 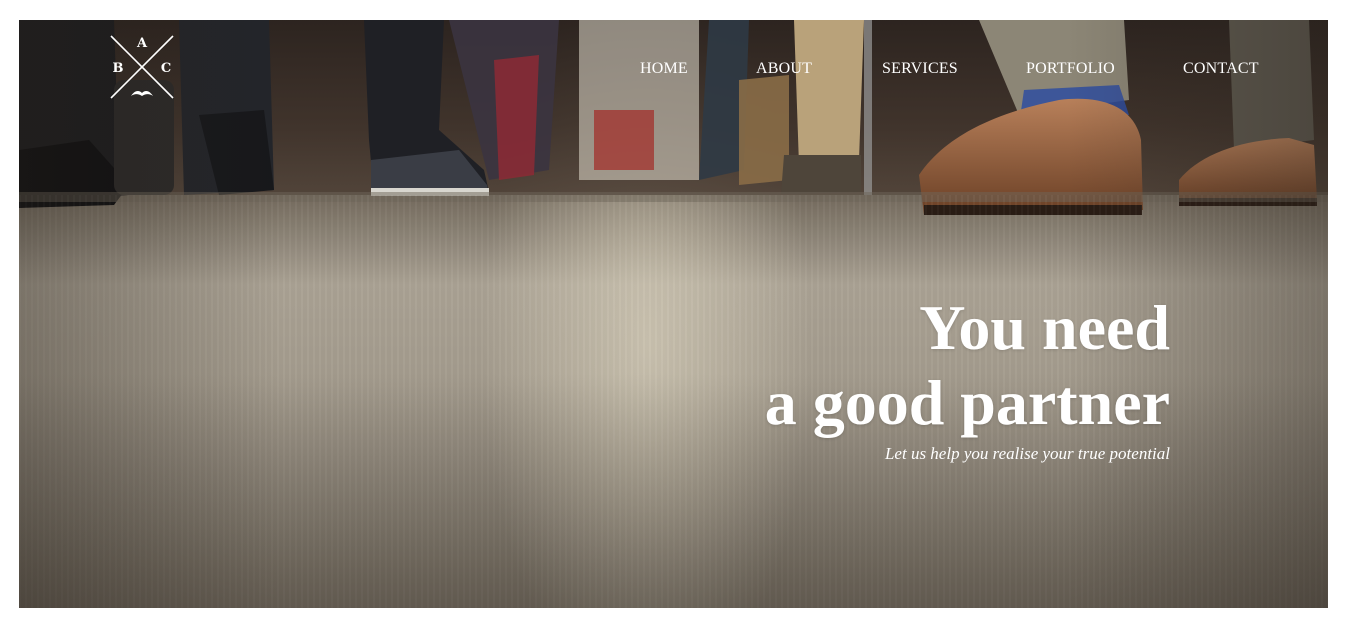 I want to click on logo-letter-a: A, so click(x=142, y=43).